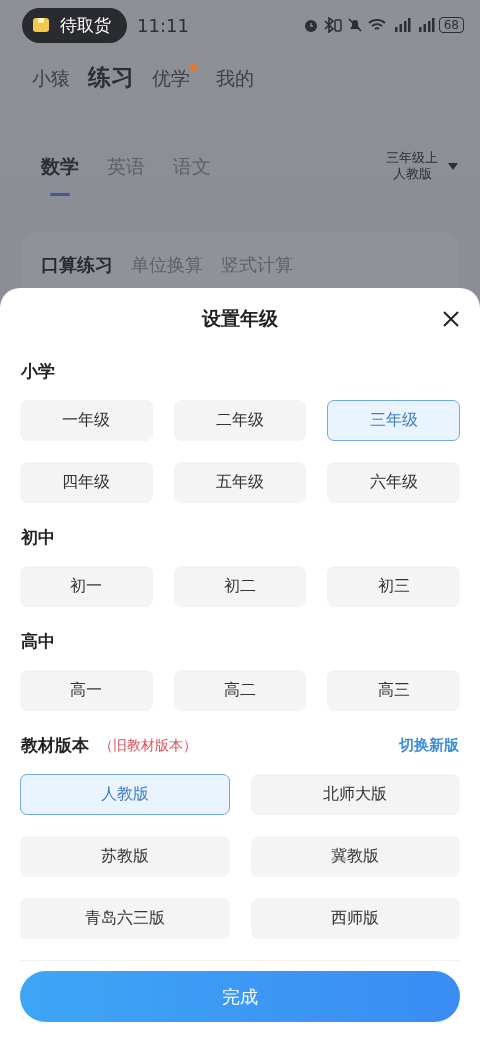  I want to click on grade-option: 六年级, so click(393, 482).